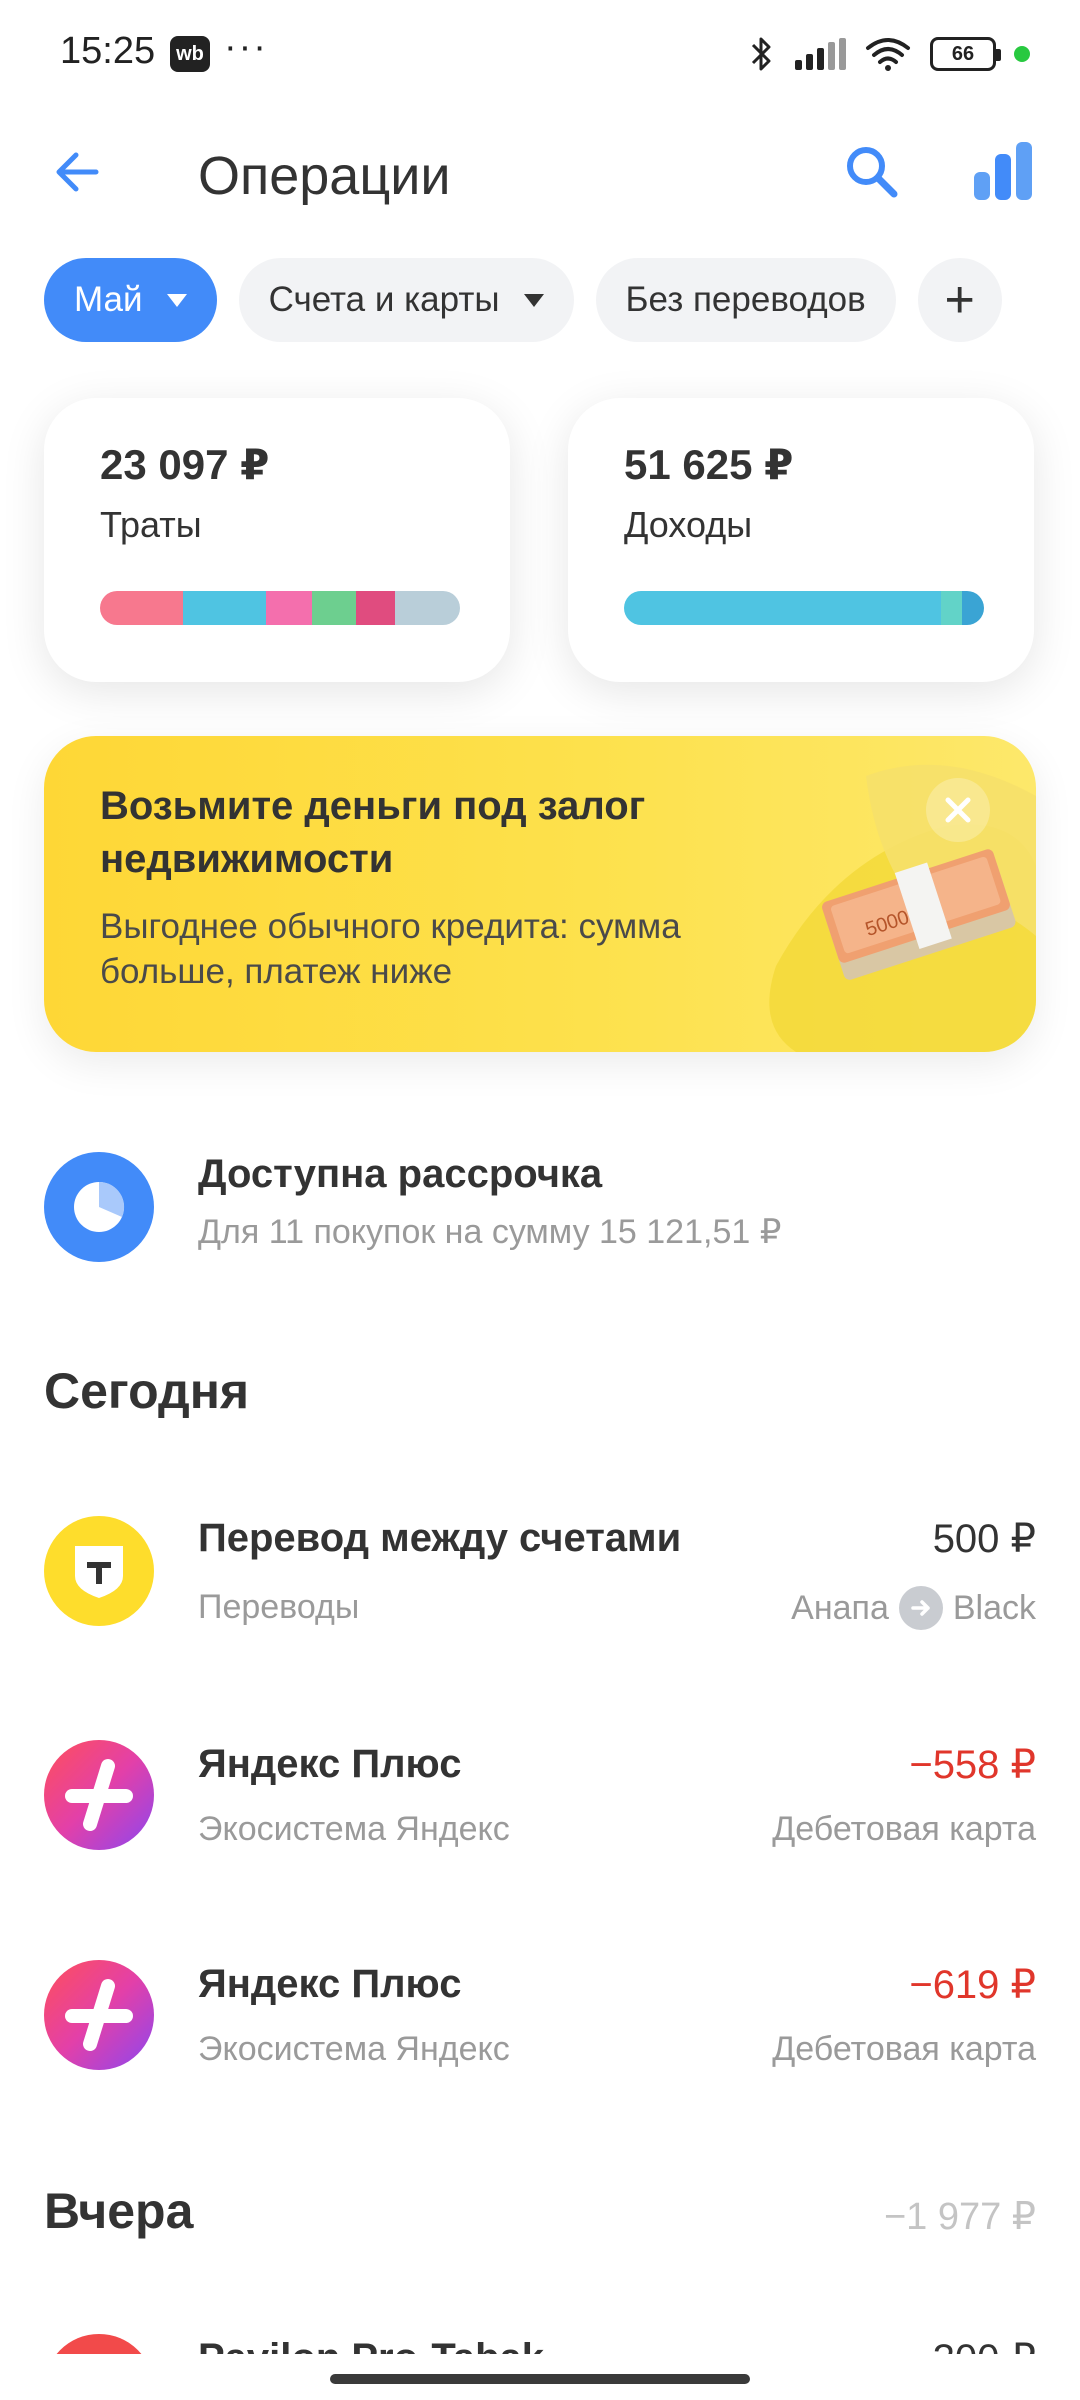 The height and width of the screenshot is (2400, 1080). I want to click on income-label: Доходы, so click(688, 524).